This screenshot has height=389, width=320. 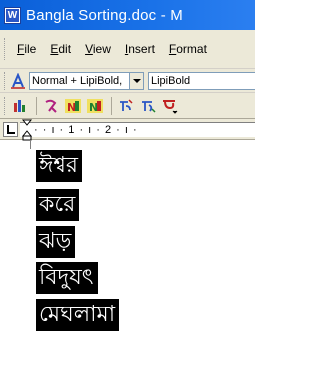 I want to click on margin-mark, so click(x=30, y=145).